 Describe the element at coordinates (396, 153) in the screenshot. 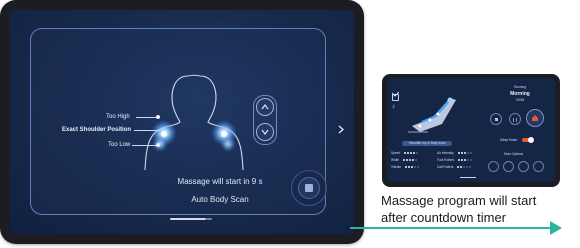

I see `setting-speed-label: Speed` at that location.